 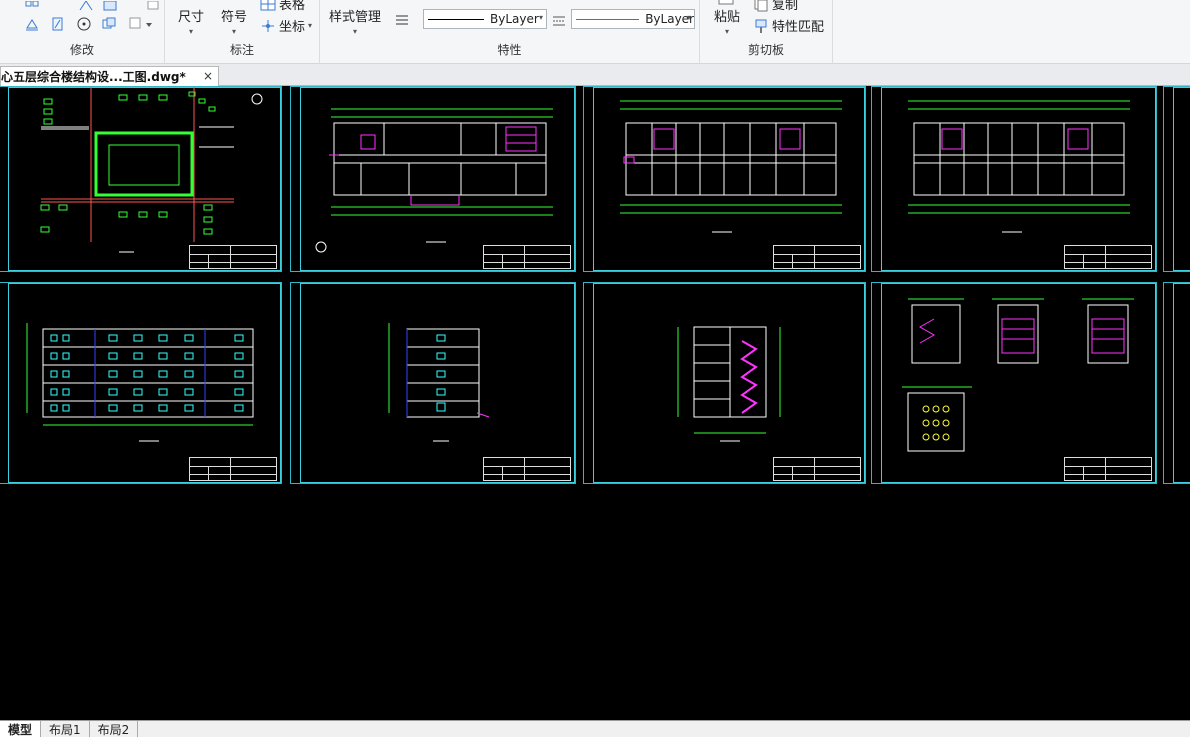 What do you see at coordinates (84, 24) in the screenshot?
I see `rotate-icon` at bounding box center [84, 24].